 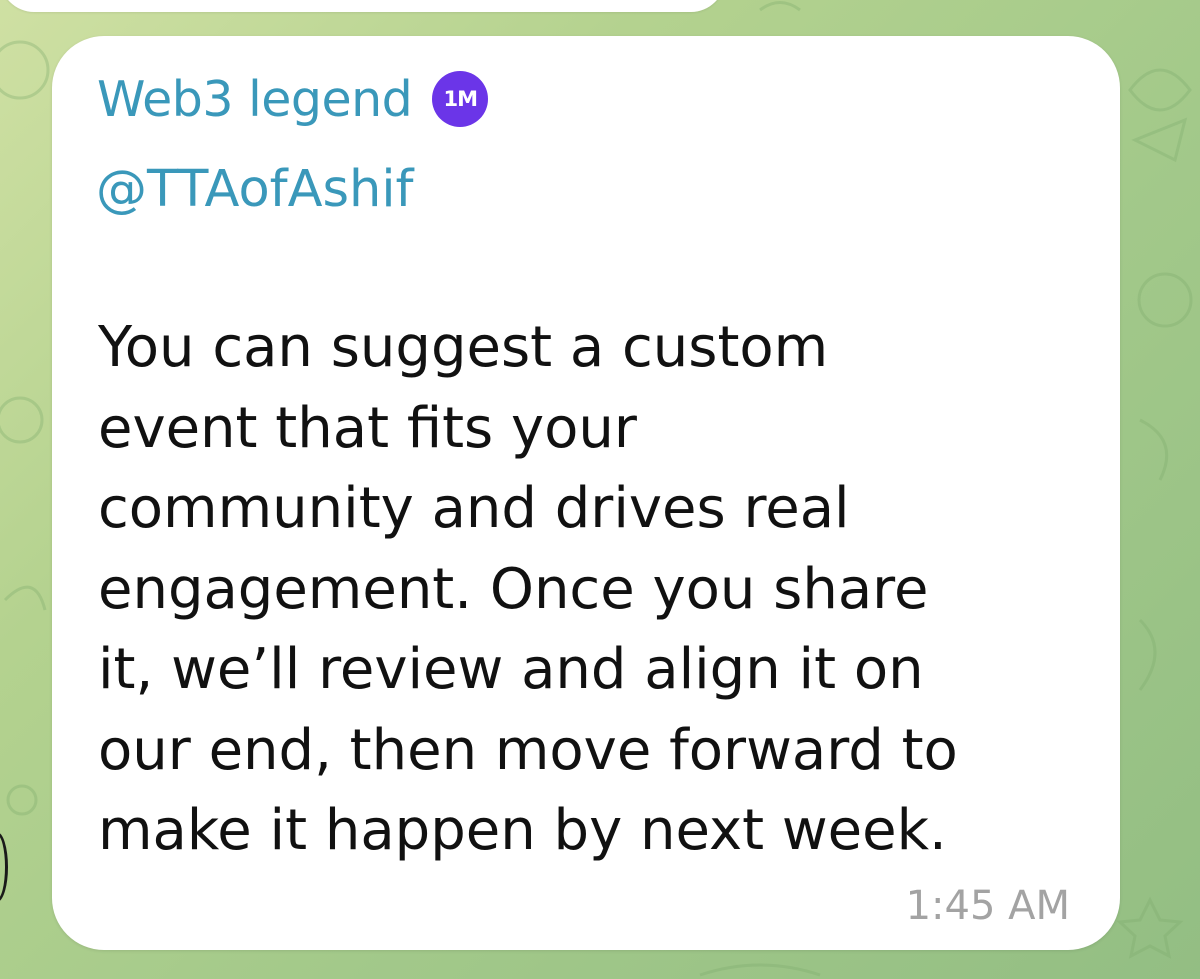 I want to click on premium-badge-icon: 1M, so click(x=460, y=99).